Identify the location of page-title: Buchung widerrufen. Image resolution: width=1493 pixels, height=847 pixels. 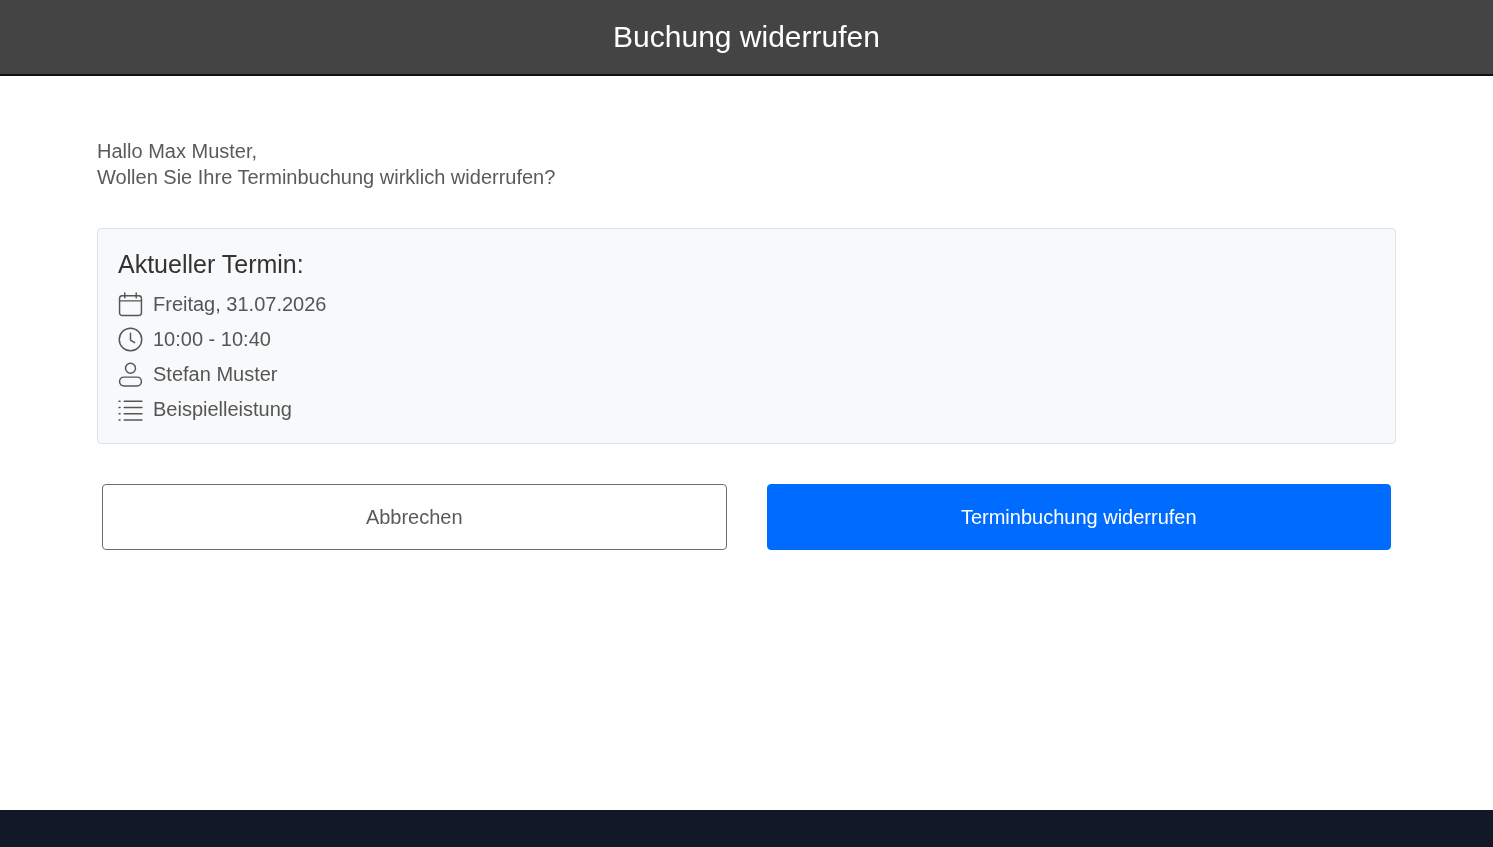
(746, 37).